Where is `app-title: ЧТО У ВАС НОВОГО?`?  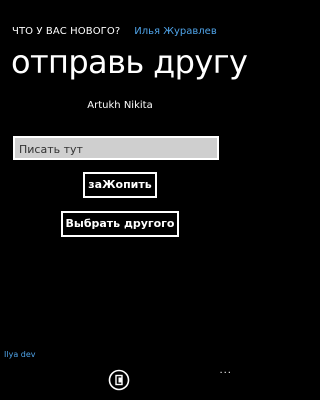 app-title: ЧТО У ВАС НОВОГО? is located at coordinates (66, 31).